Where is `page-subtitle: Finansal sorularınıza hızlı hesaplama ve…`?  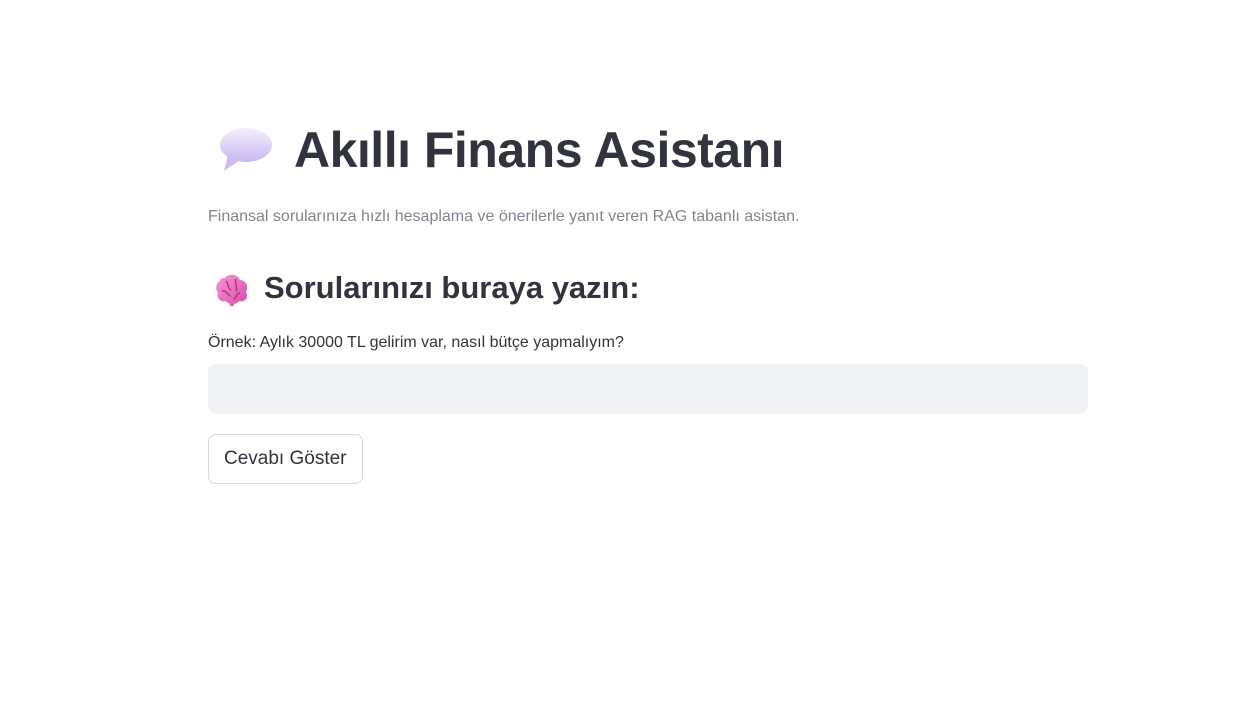 page-subtitle: Finansal sorularınıza hızlı hesaplama ve… is located at coordinates (504, 216).